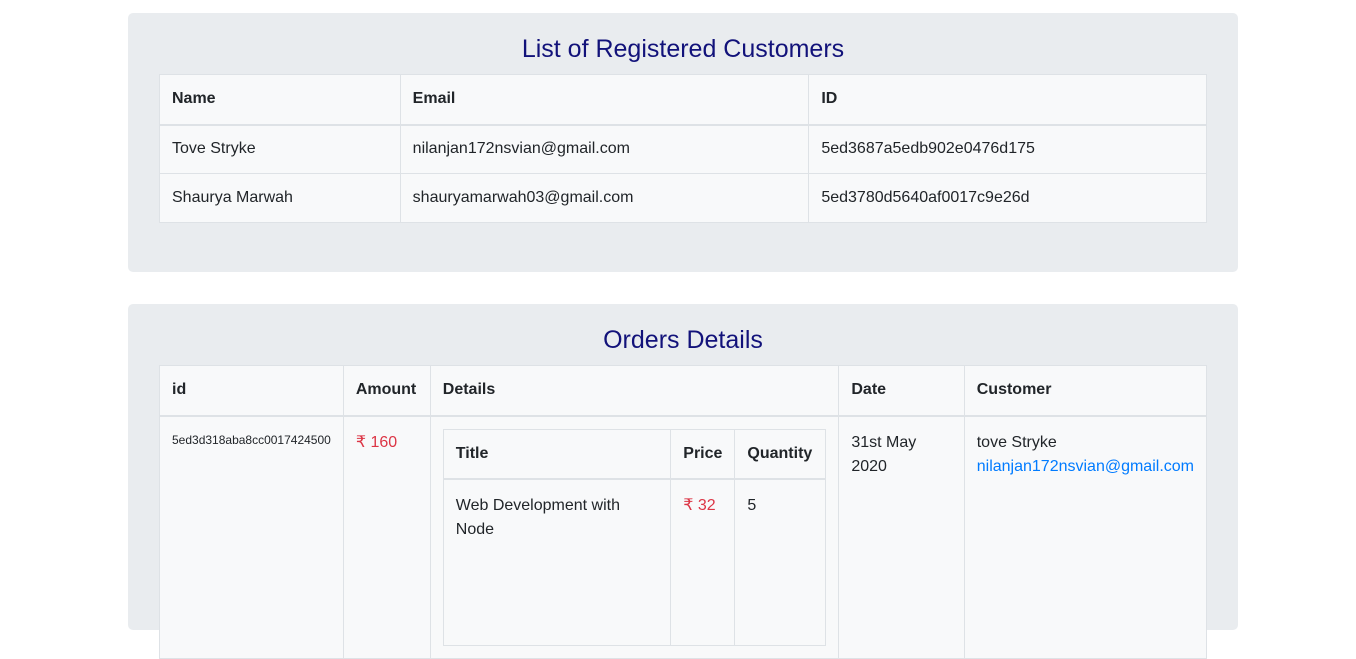  Describe the element at coordinates (251, 391) in the screenshot. I see `column-header-id: id` at that location.